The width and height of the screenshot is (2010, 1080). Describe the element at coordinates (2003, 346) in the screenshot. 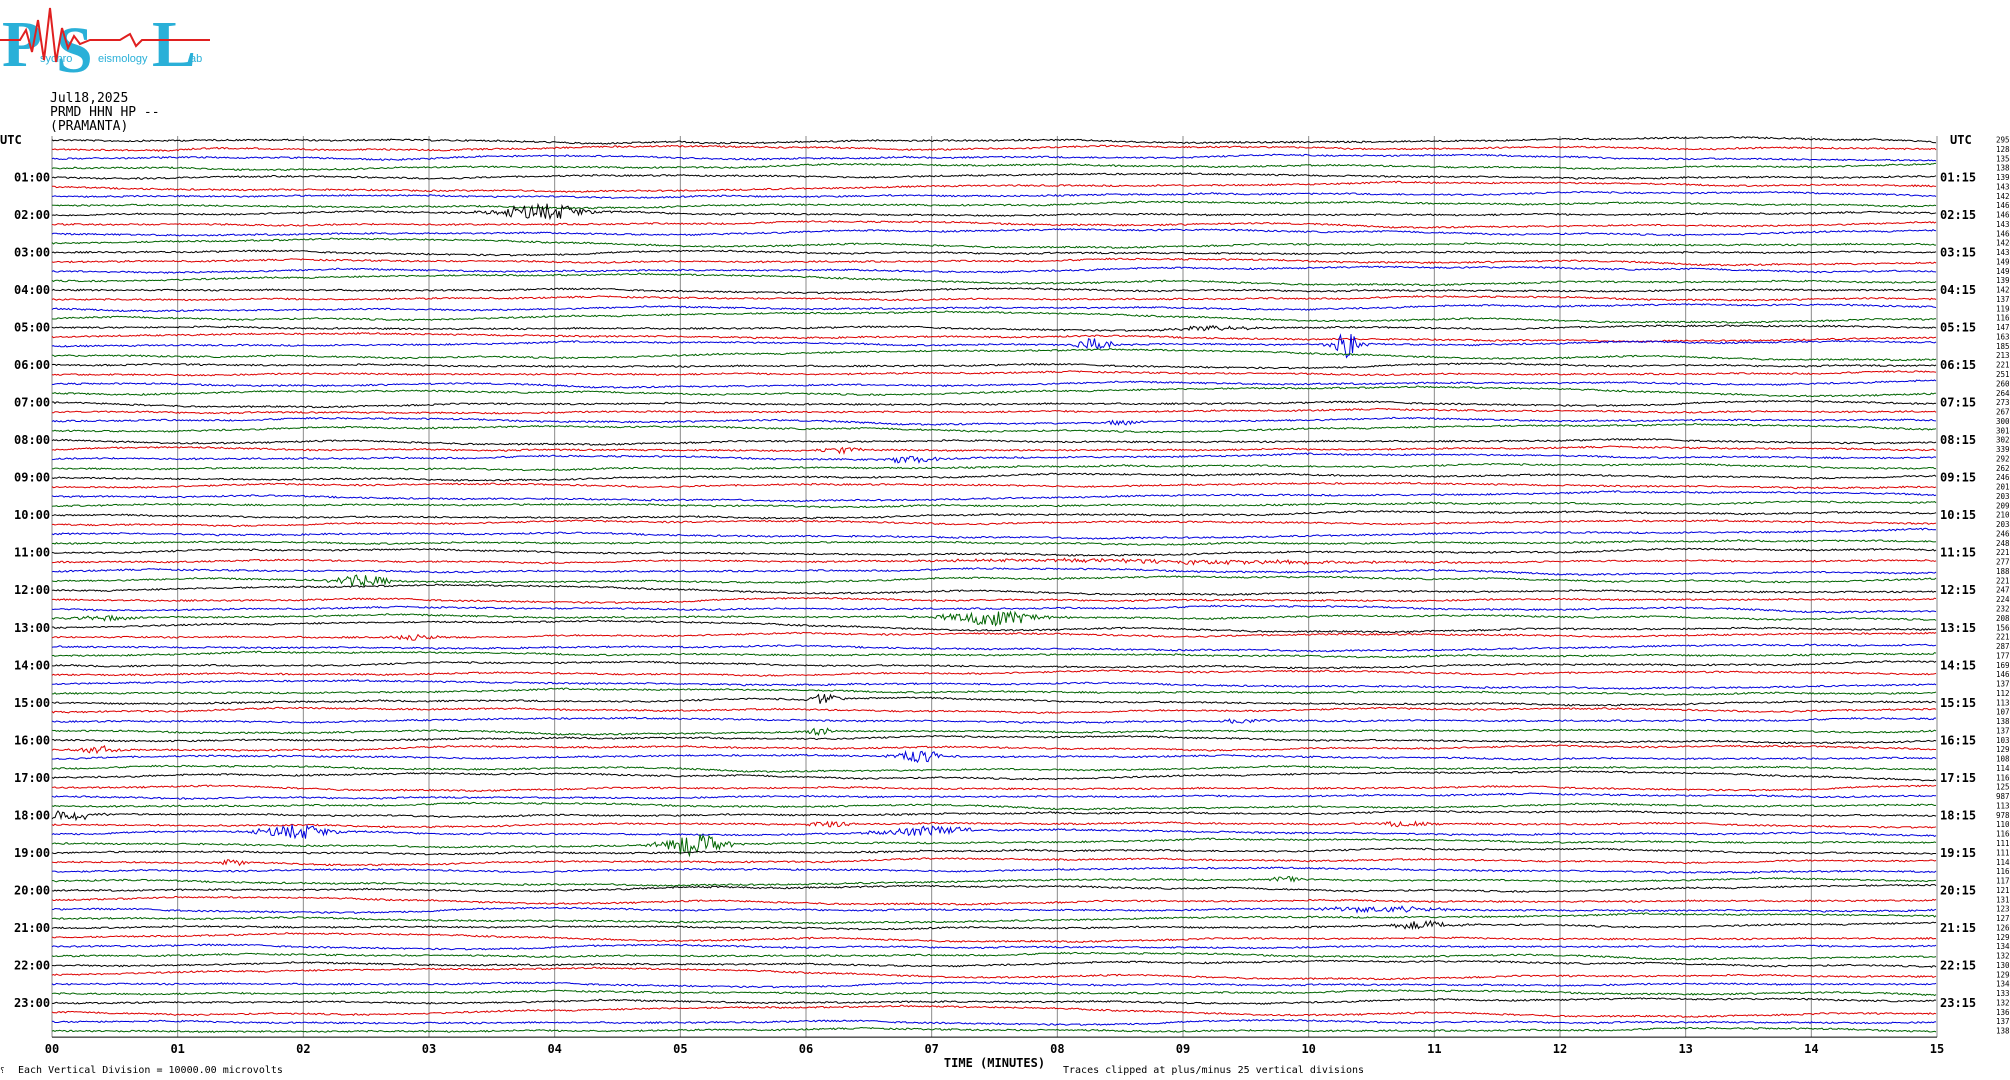

I see `trace-value-label: 1857` at that location.